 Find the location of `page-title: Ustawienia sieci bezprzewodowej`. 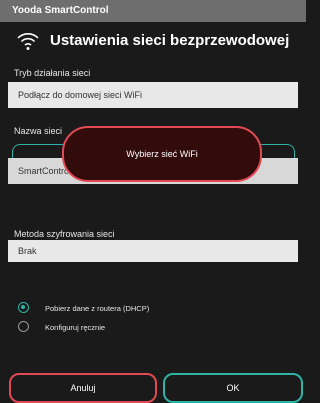

page-title: Ustawienia sieci bezprzewodowej is located at coordinates (170, 40).